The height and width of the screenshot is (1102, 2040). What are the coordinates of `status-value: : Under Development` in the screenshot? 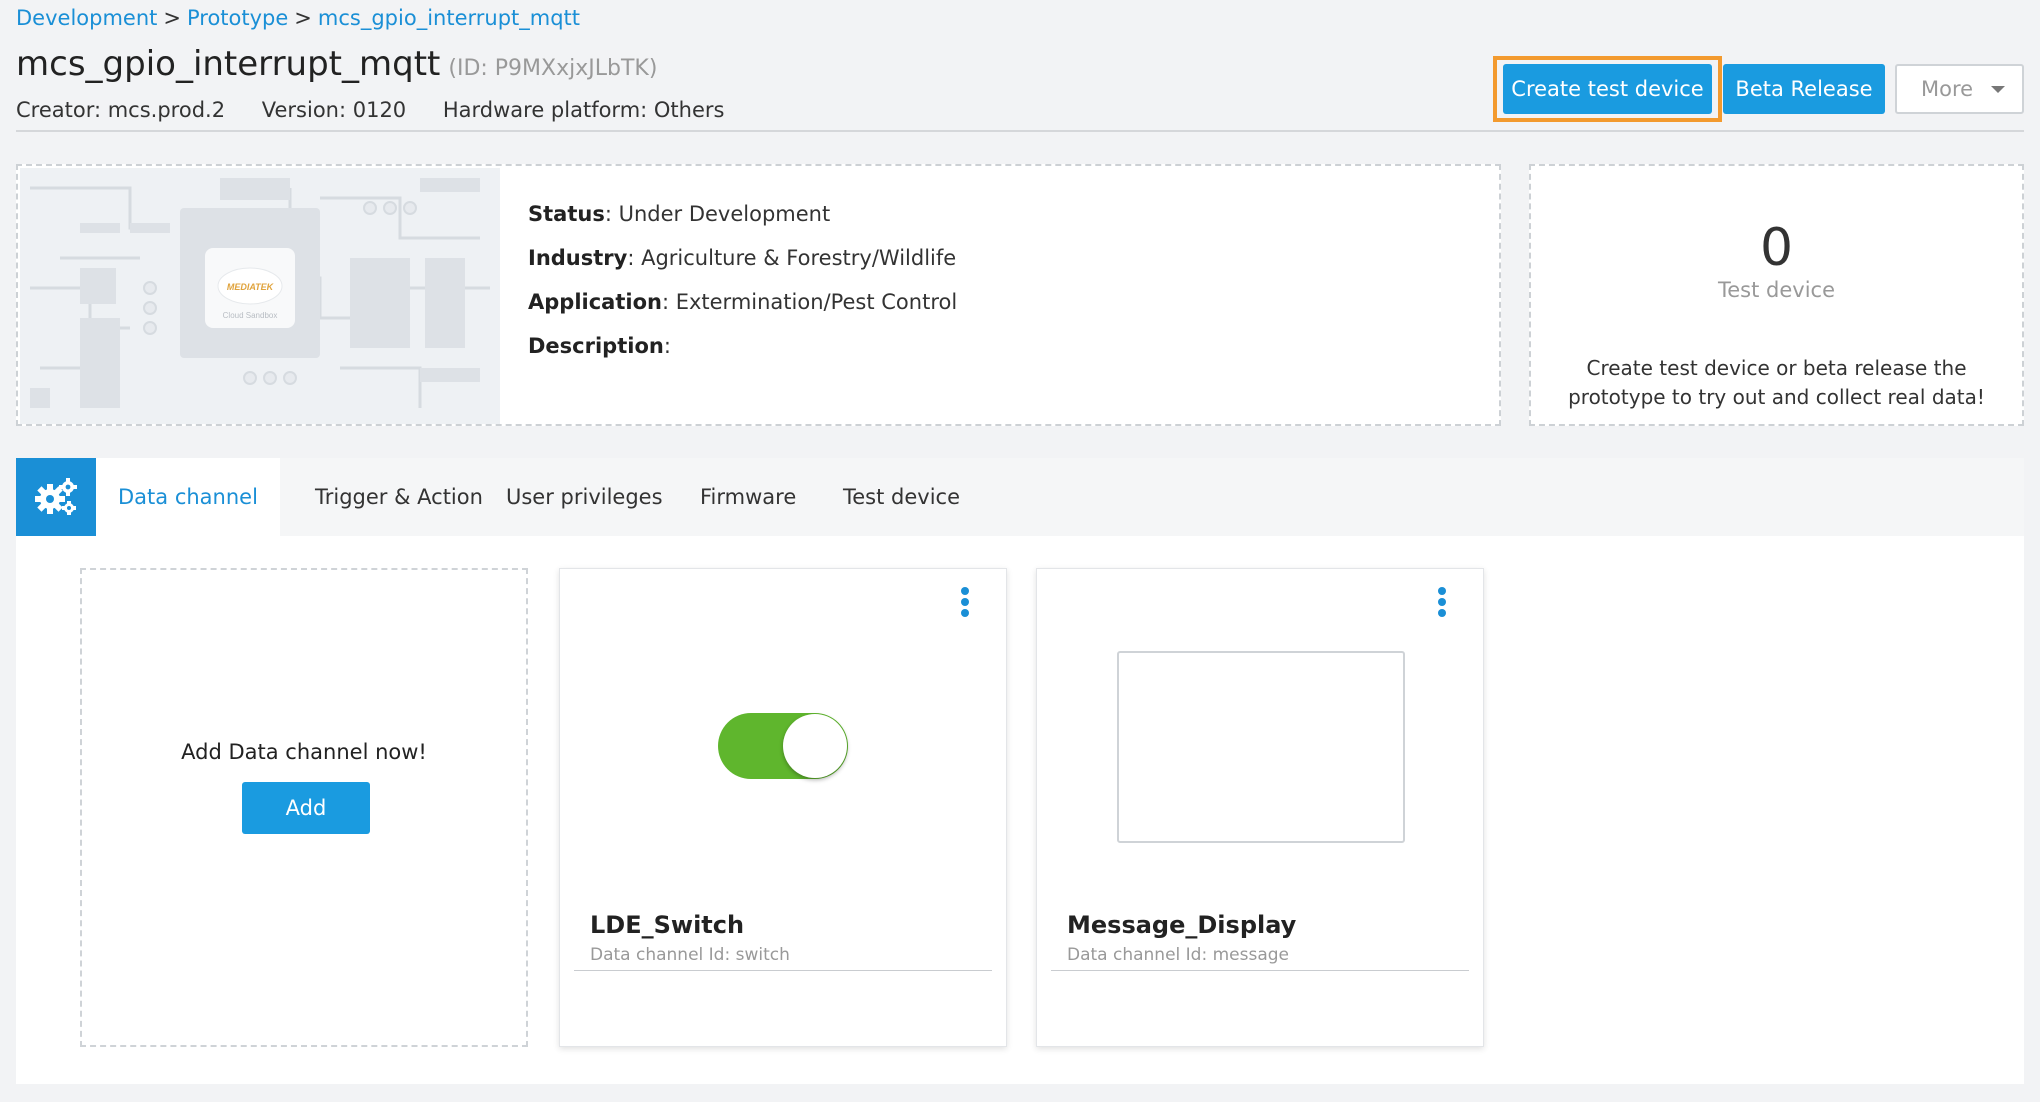 It's located at (717, 214).